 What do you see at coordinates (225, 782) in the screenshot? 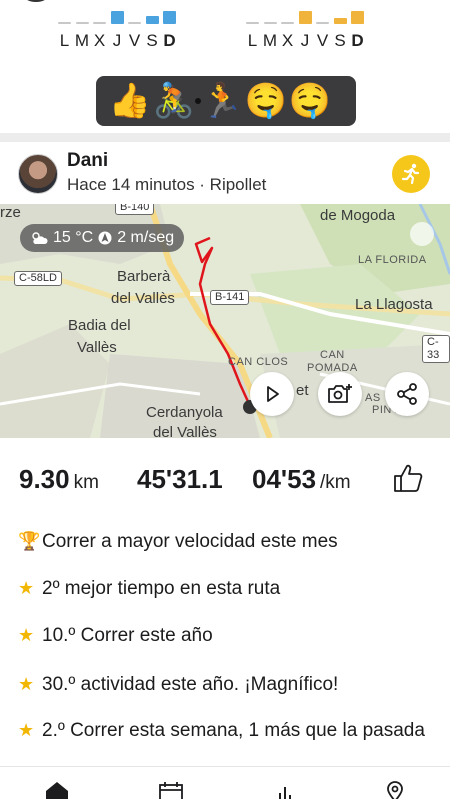
I see `bottom-nav` at bounding box center [225, 782].